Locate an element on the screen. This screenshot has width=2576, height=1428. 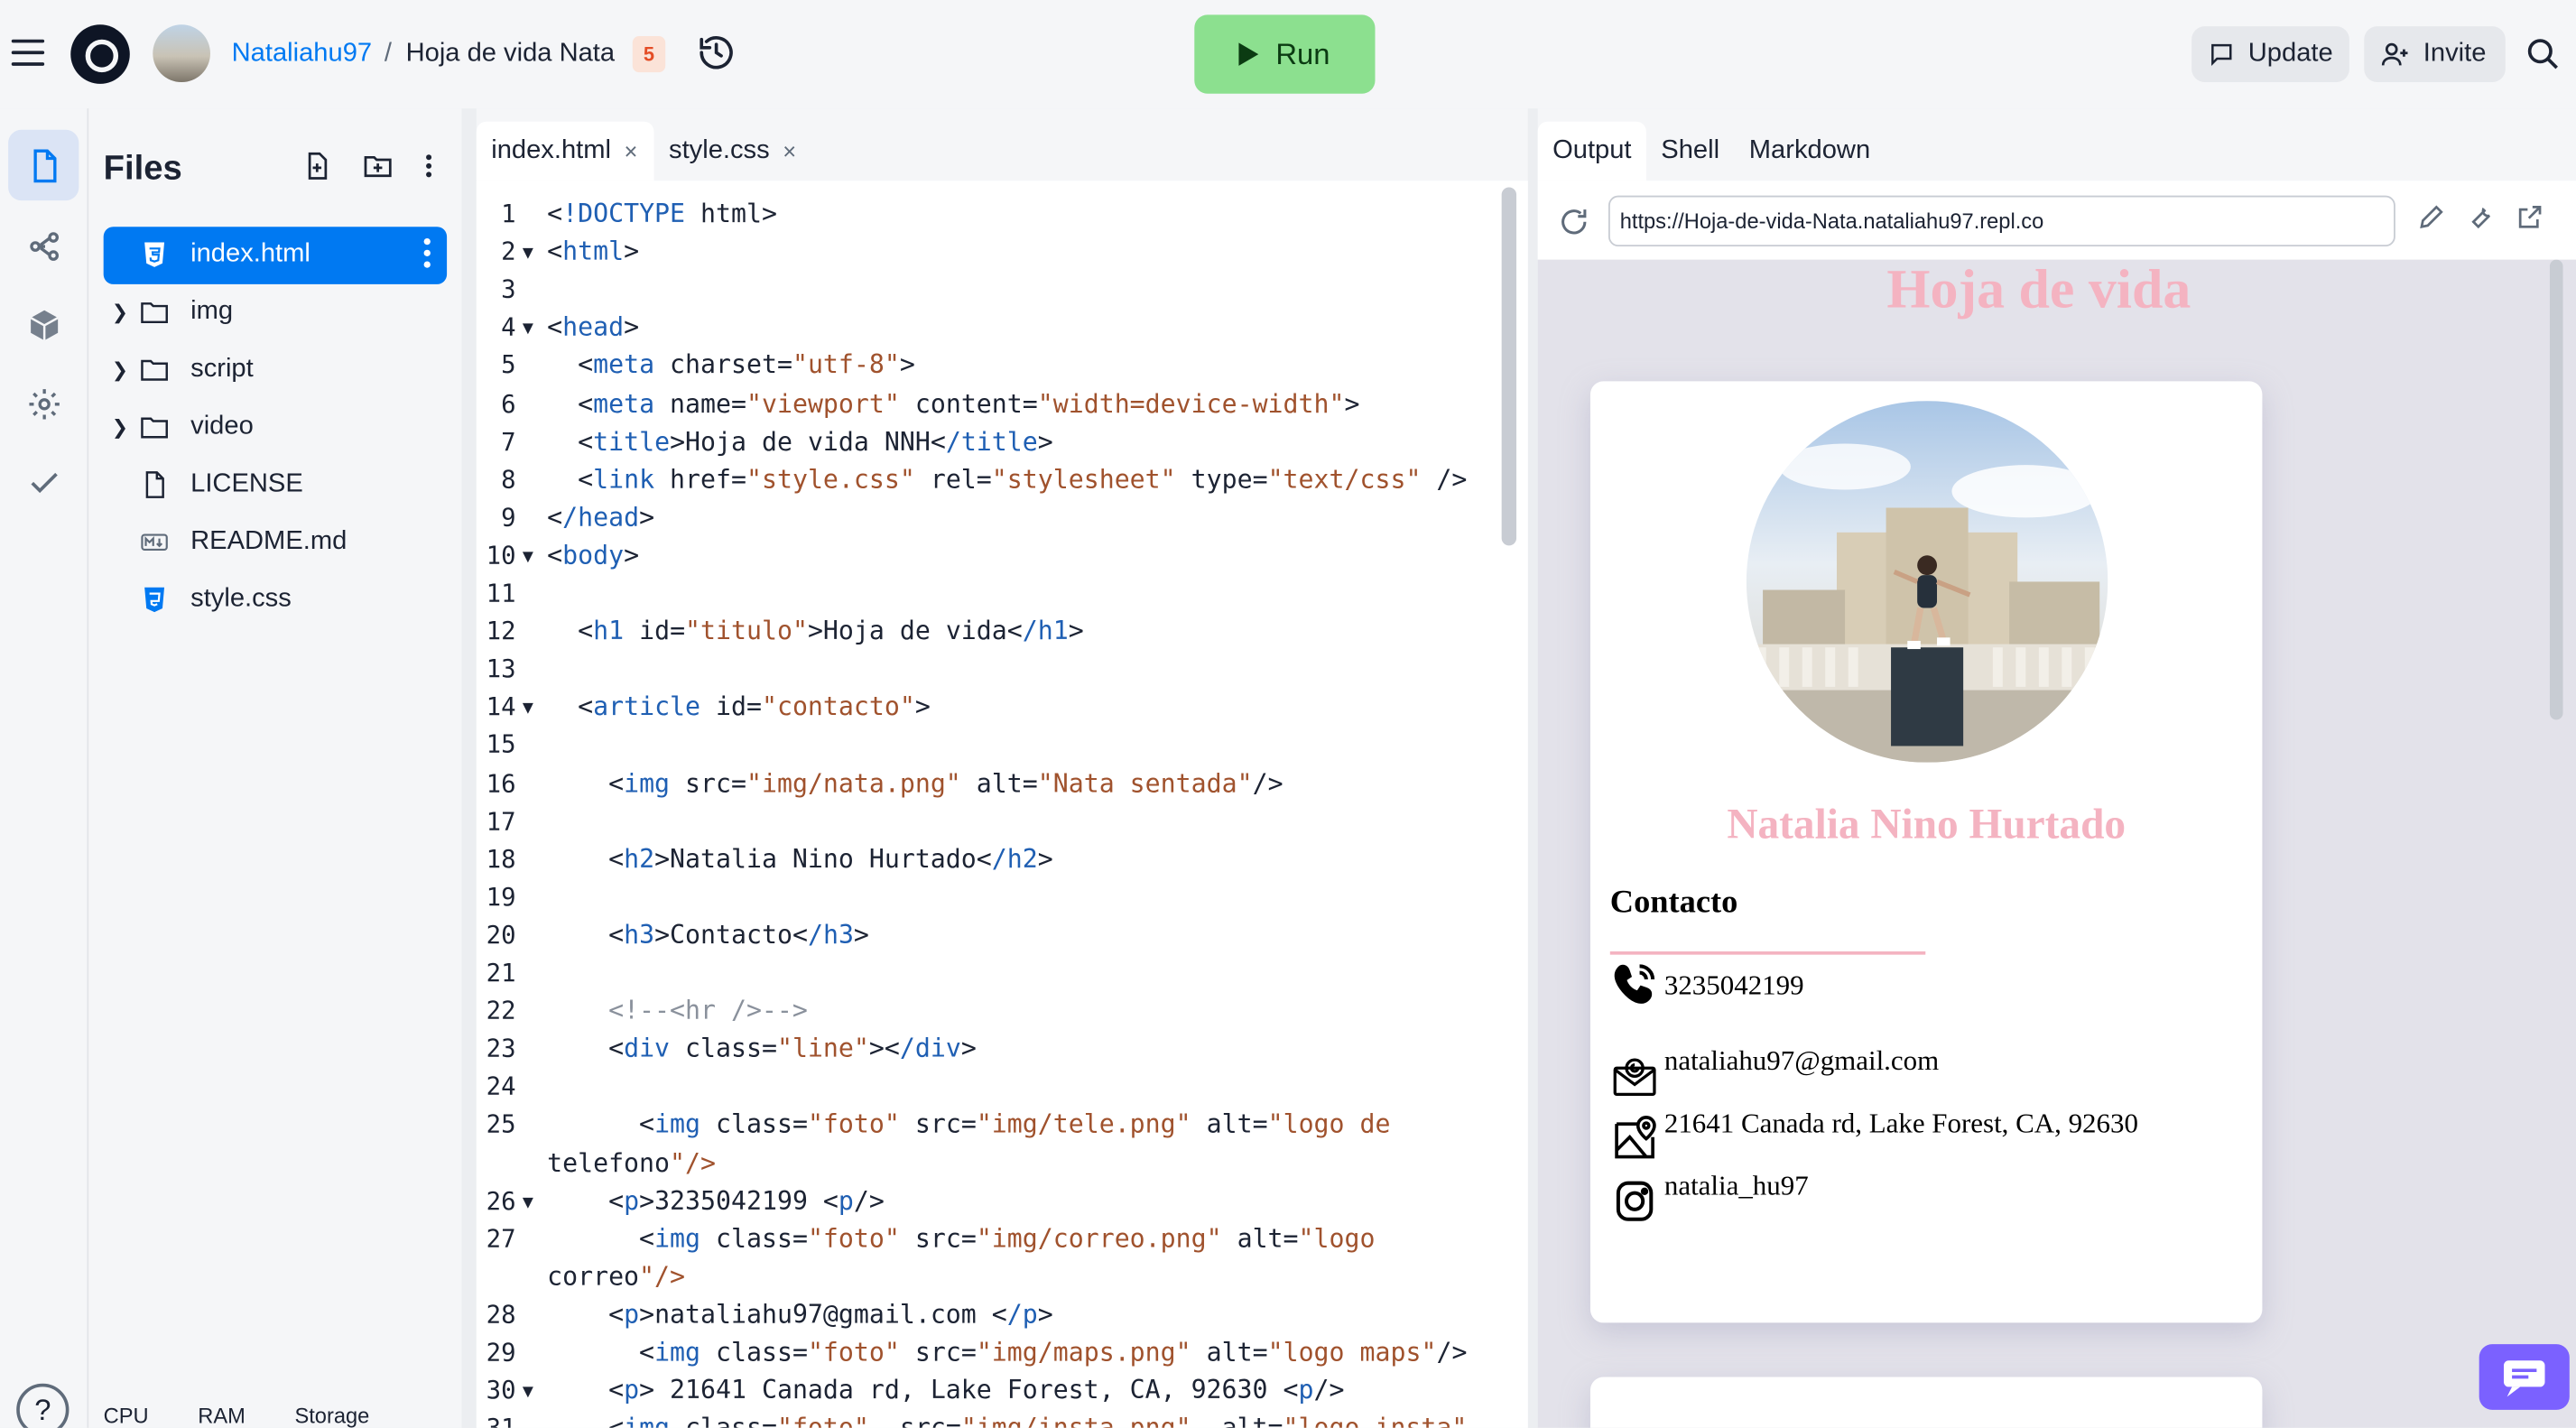
file-item-style-css: style.css is located at coordinates (275, 600).